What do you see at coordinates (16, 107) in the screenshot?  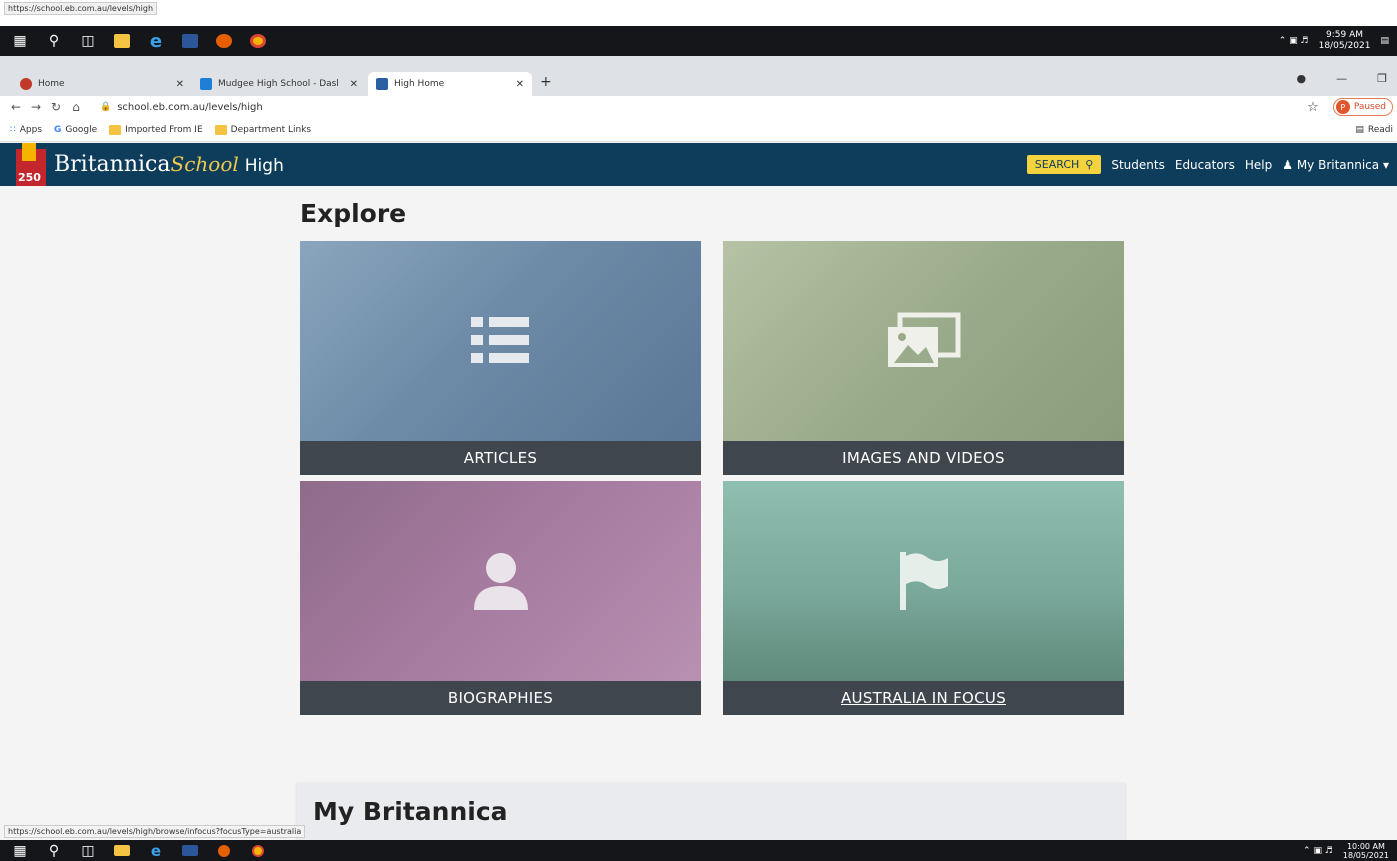 I see `back-icon: ←` at bounding box center [16, 107].